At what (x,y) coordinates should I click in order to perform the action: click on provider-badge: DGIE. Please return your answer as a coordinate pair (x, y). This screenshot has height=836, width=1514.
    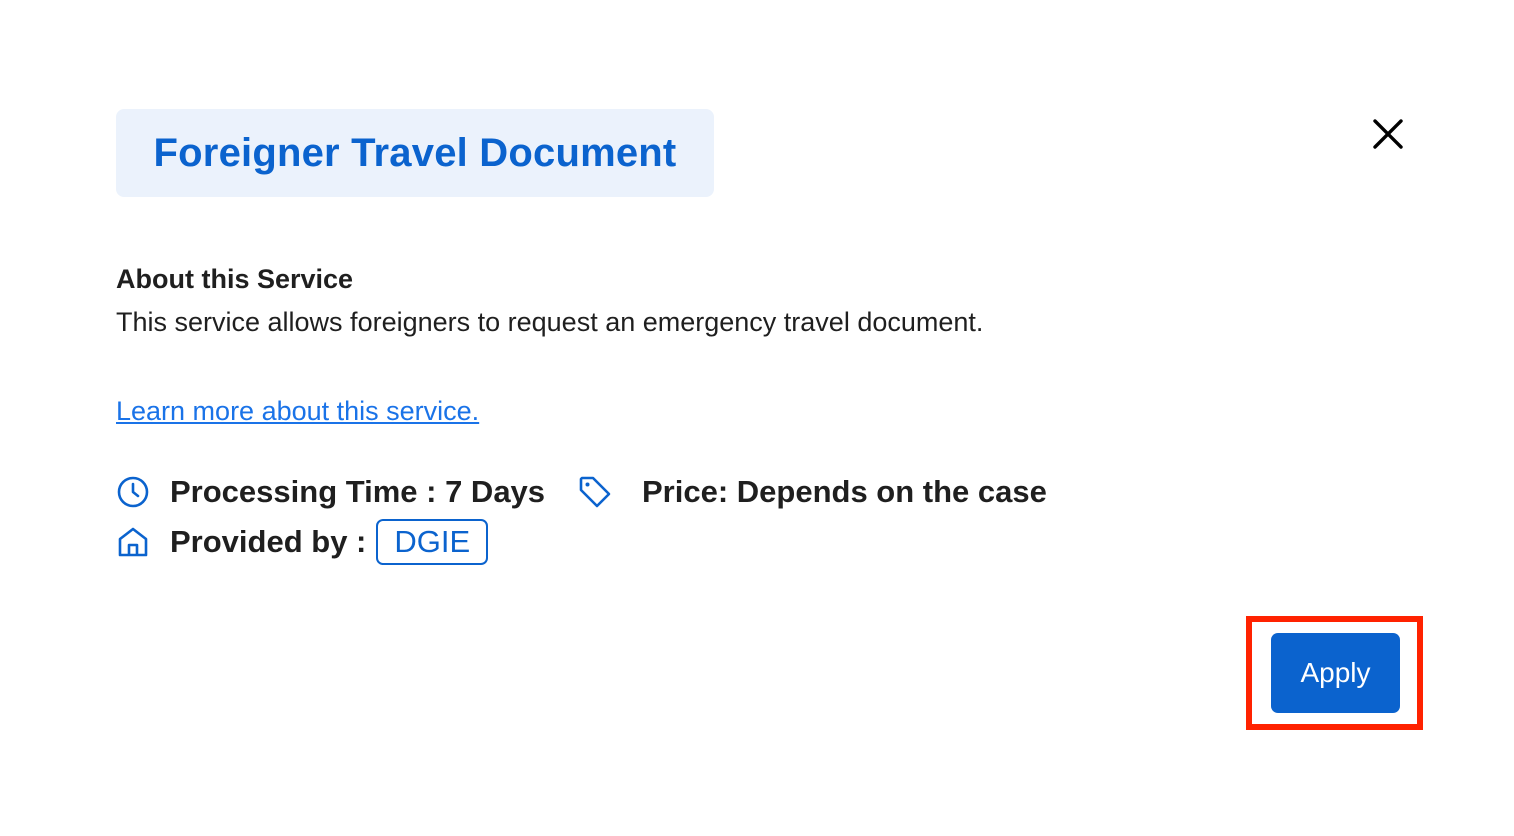
    Looking at the image, I should click on (432, 542).